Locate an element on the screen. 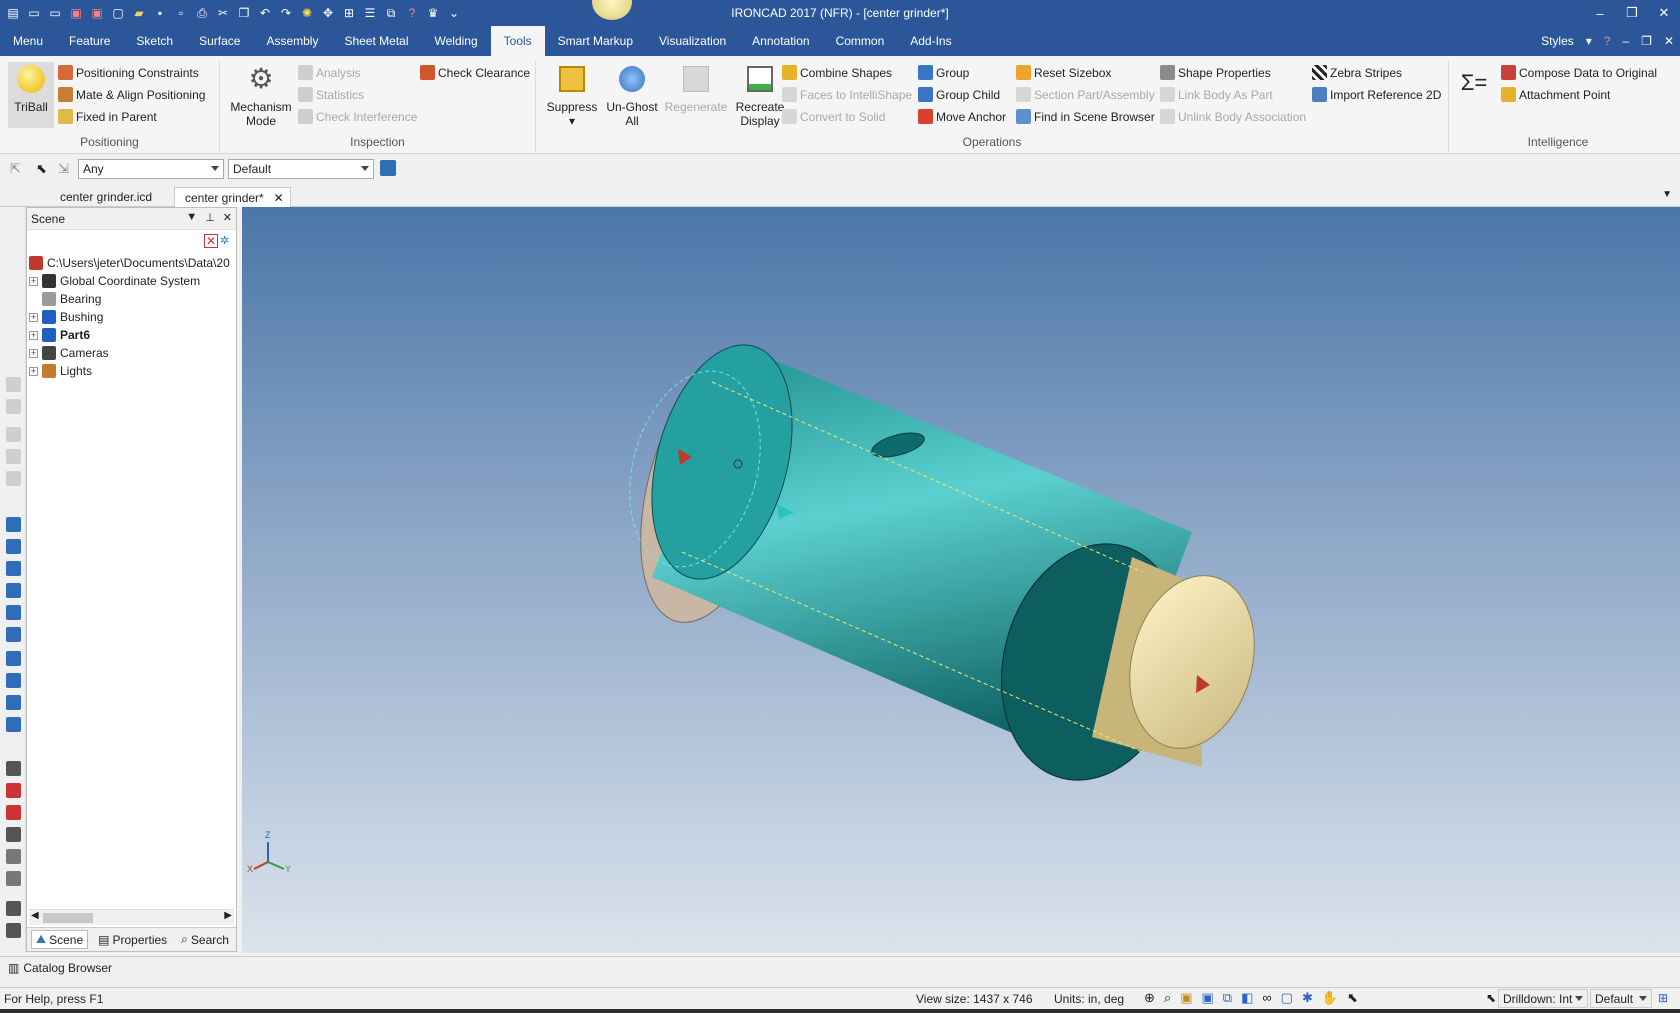  chevron-down-icon: ▾ is located at coordinates (1589, 41).